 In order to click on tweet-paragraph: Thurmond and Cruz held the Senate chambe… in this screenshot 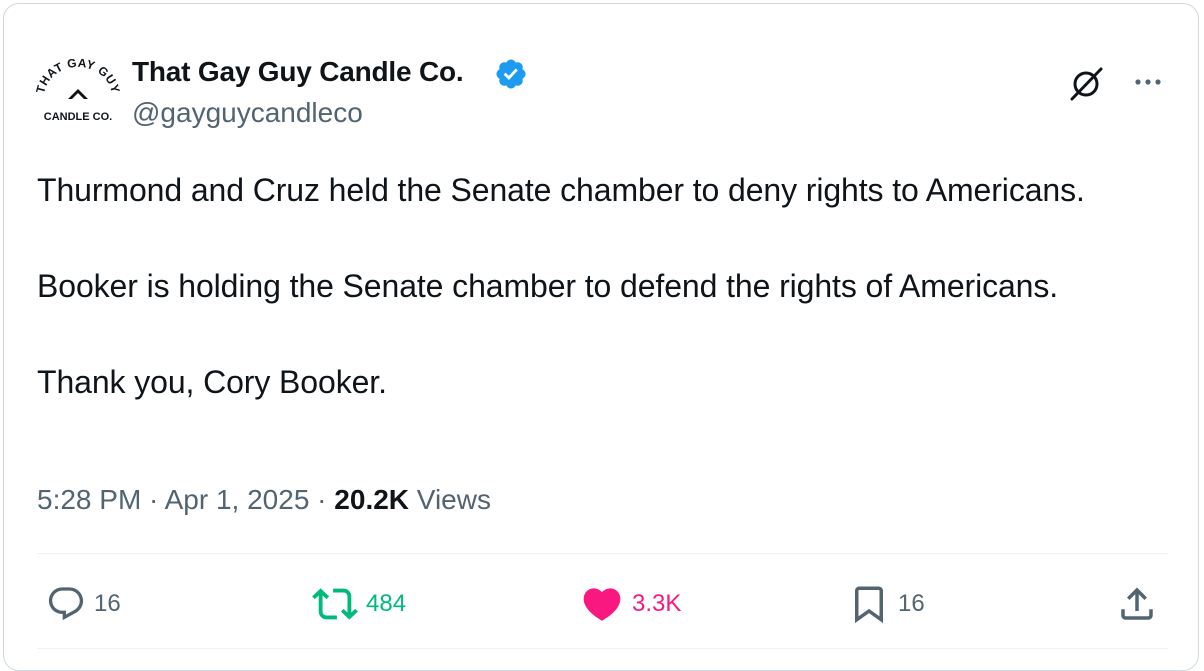, I will do `click(561, 190)`.